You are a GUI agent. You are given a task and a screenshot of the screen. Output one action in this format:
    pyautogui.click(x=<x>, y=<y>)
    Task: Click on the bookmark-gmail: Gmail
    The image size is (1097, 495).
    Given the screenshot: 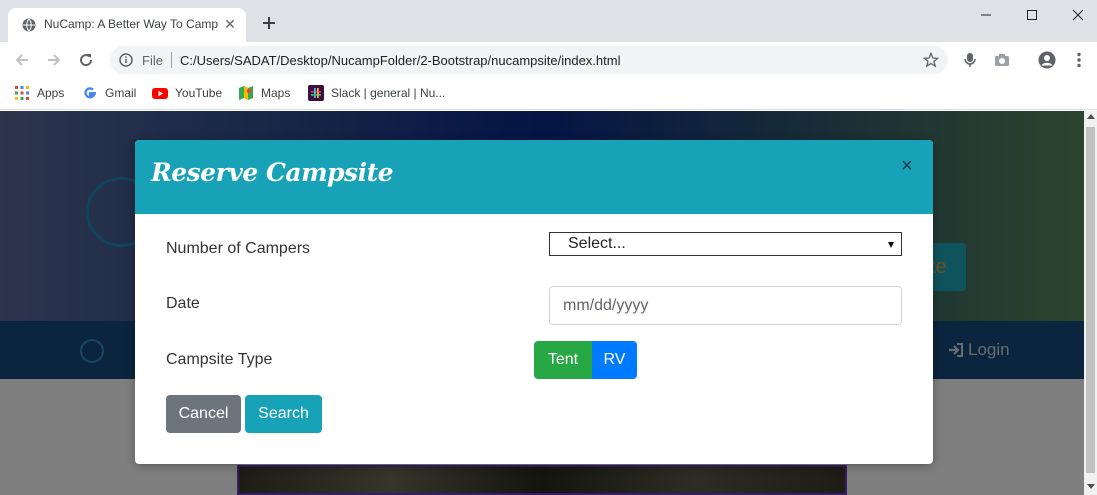 What is the action you would take?
    pyautogui.click(x=109, y=93)
    